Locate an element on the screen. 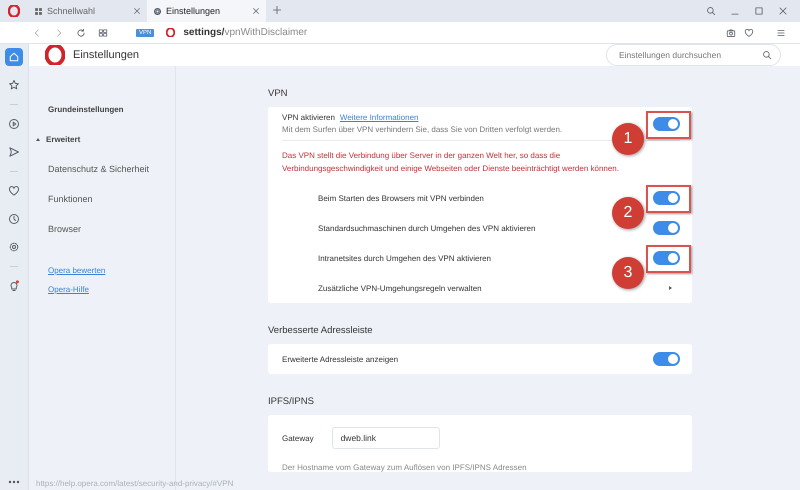 The width and height of the screenshot is (800, 490). setting-description: Der Hostname vom Gateway zum Auflösen von IPFS/IPNS Adressen is located at coordinates (405, 467).